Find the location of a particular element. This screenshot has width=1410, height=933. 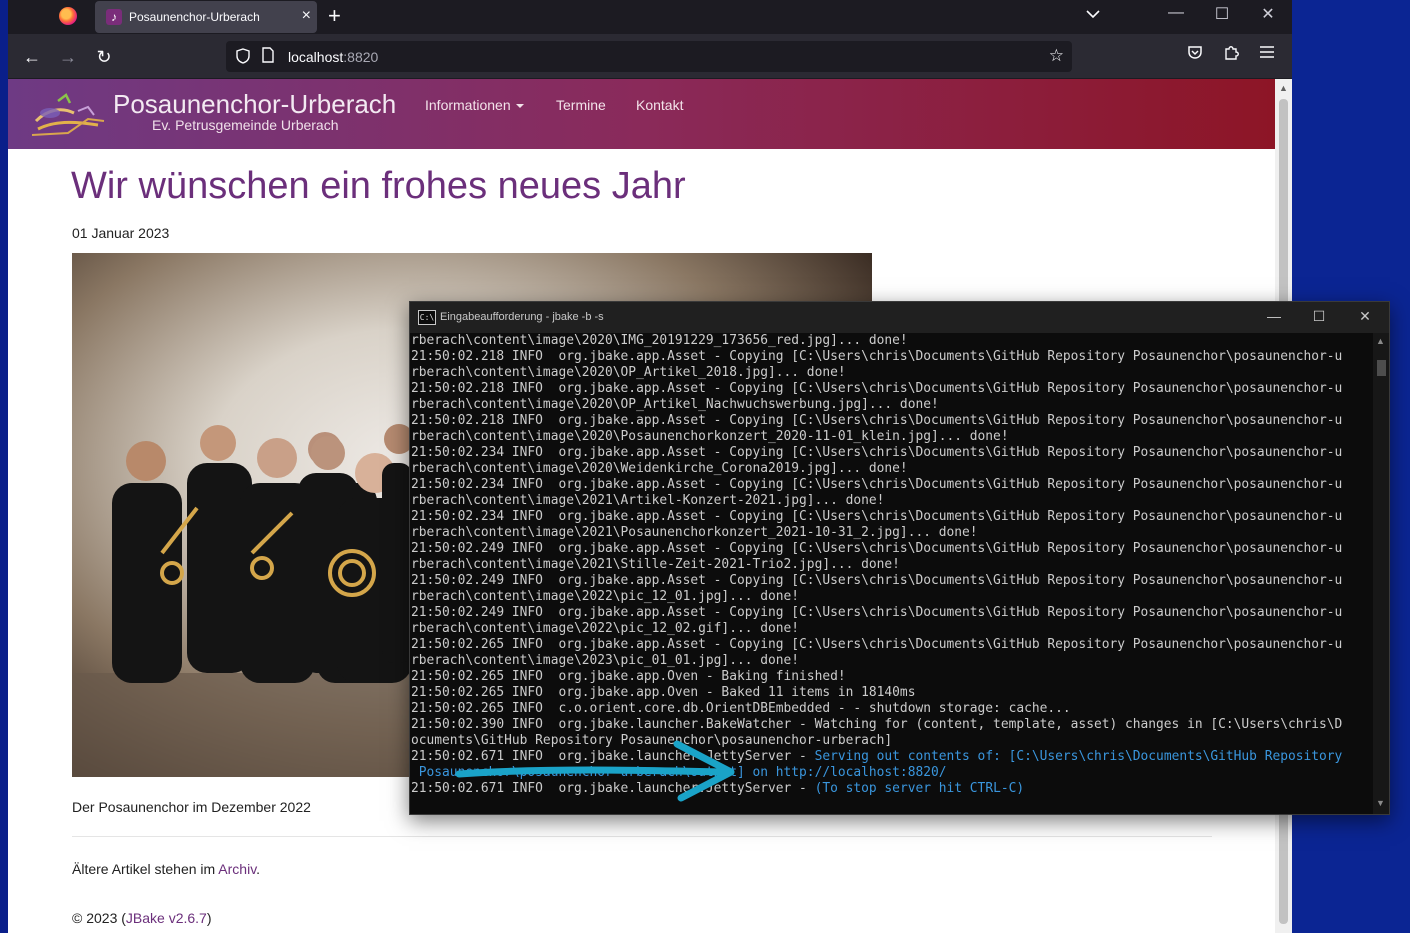

back-icon: ← is located at coordinates (32, 57).